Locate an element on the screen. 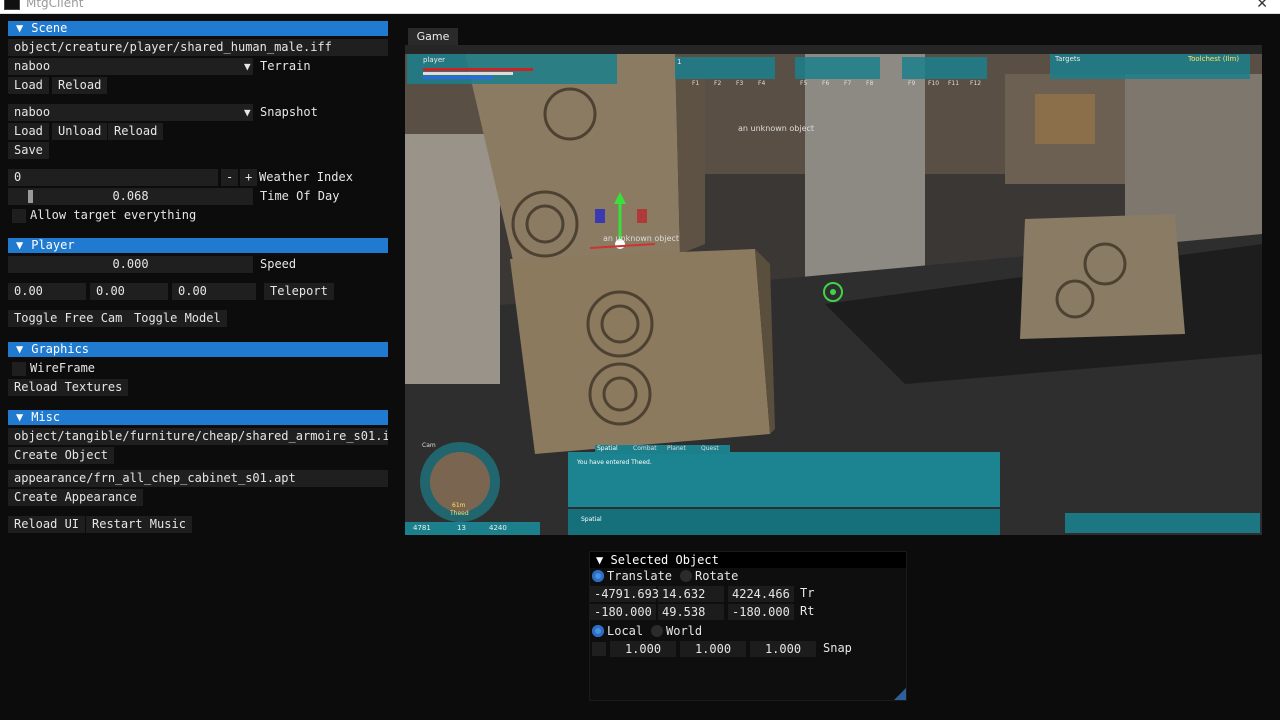 The width and height of the screenshot is (1280, 720). scene-header: ▼ Scene is located at coordinates (198, 28).